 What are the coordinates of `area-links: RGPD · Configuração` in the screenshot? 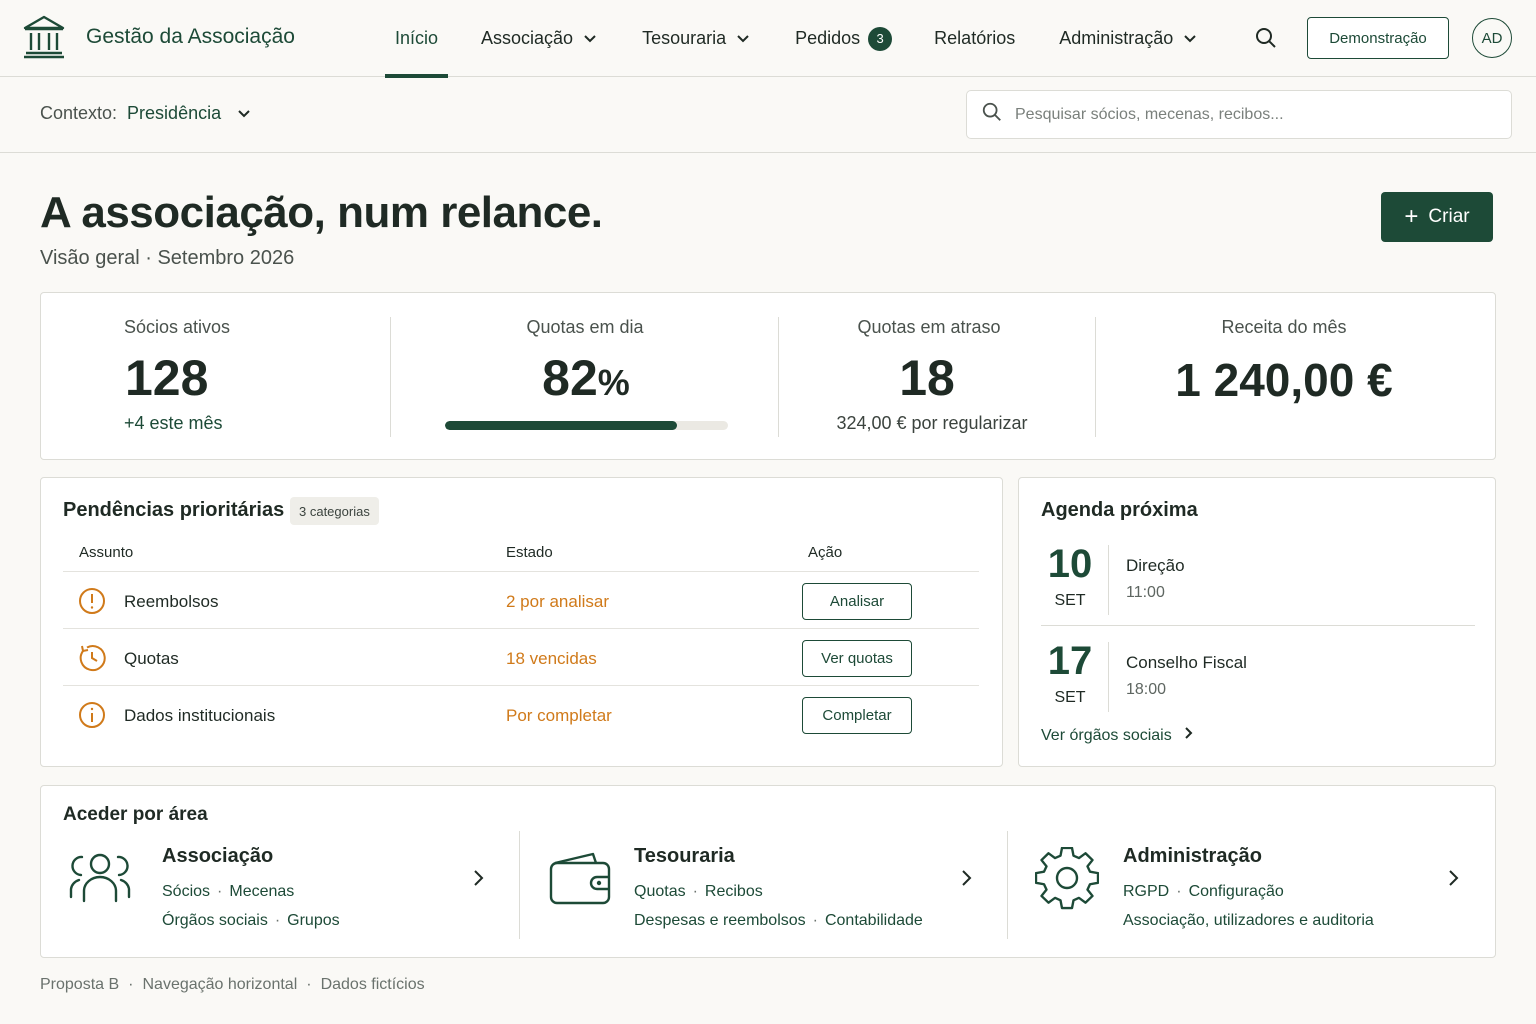 It's located at (1203, 891).